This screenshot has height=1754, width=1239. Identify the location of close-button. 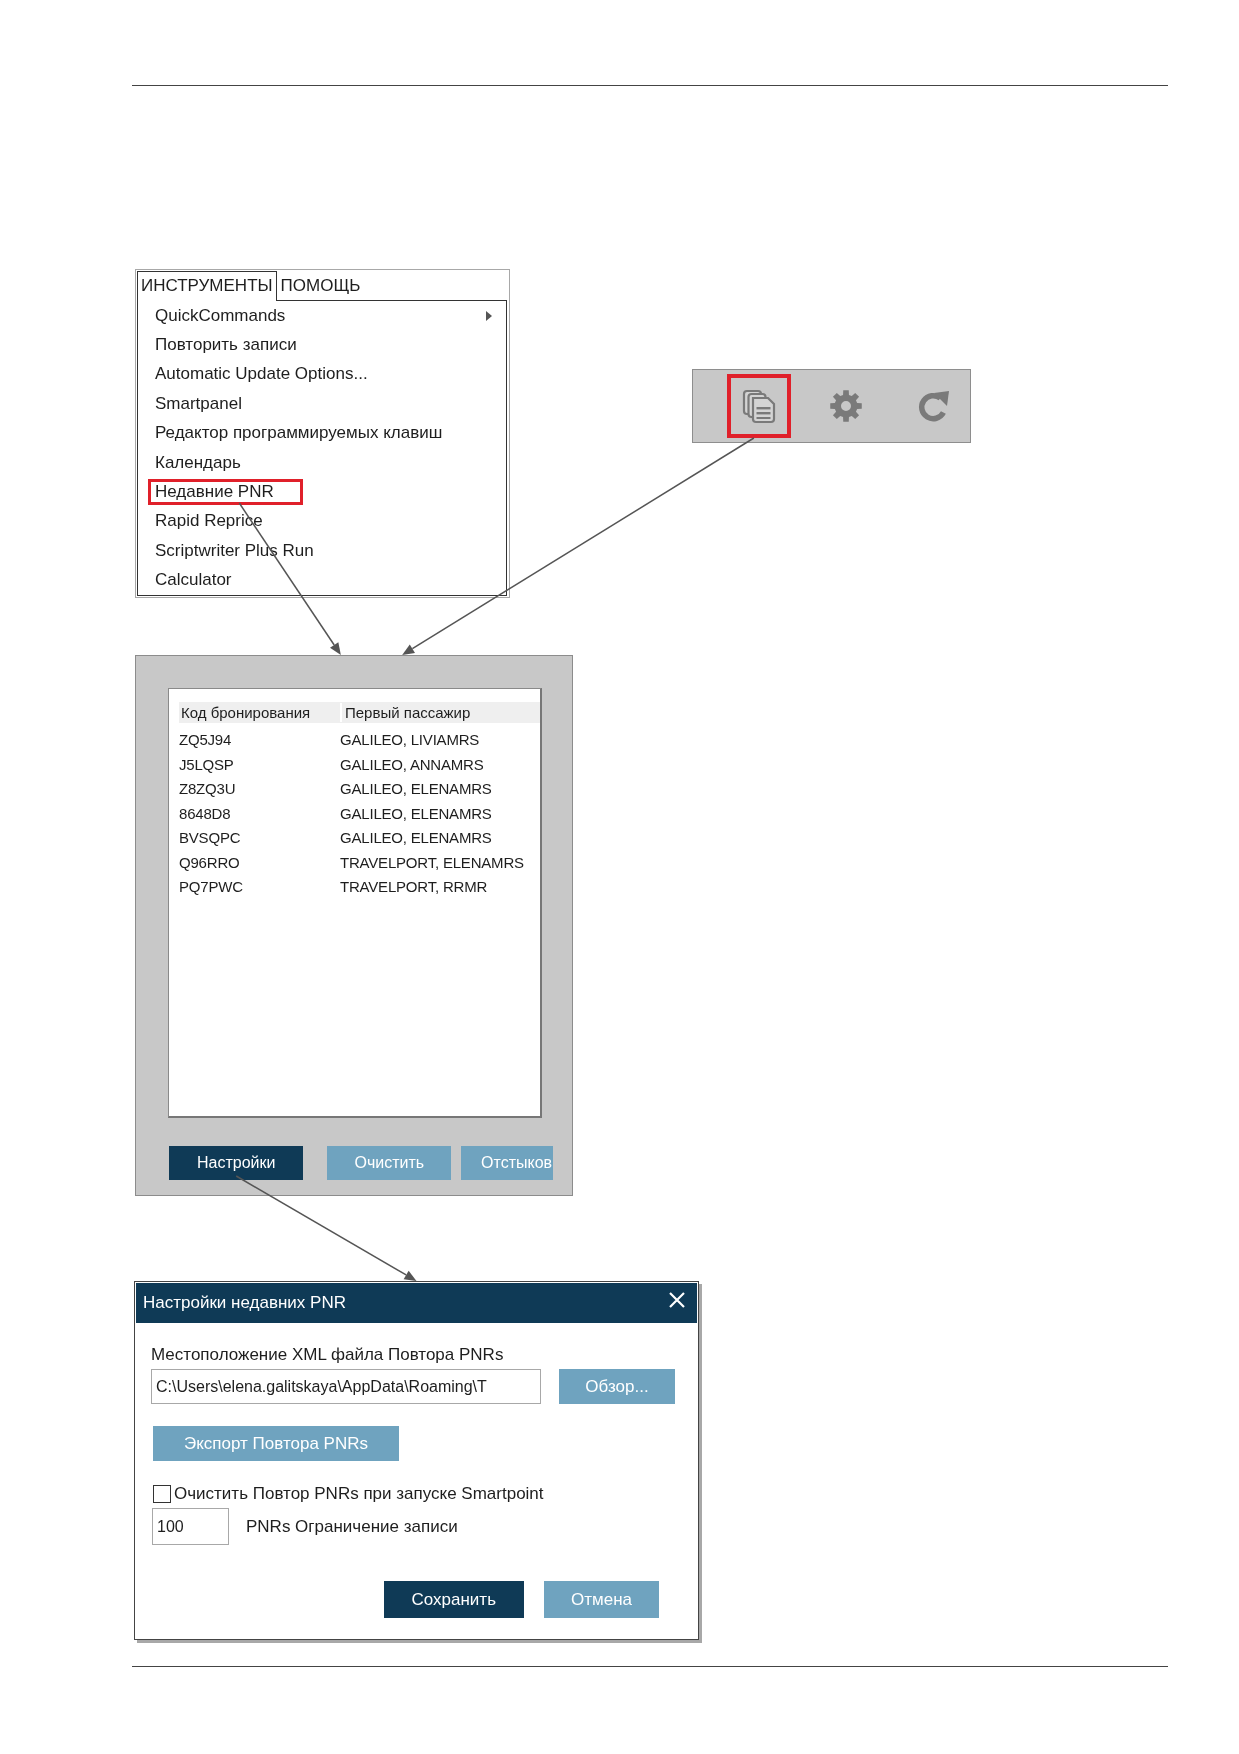
(677, 1300).